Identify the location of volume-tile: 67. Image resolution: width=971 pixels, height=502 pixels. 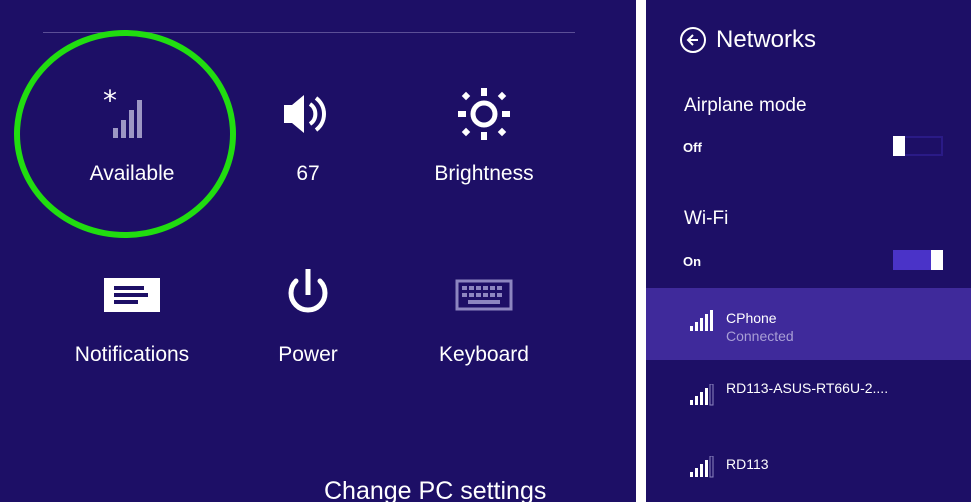
(308, 134).